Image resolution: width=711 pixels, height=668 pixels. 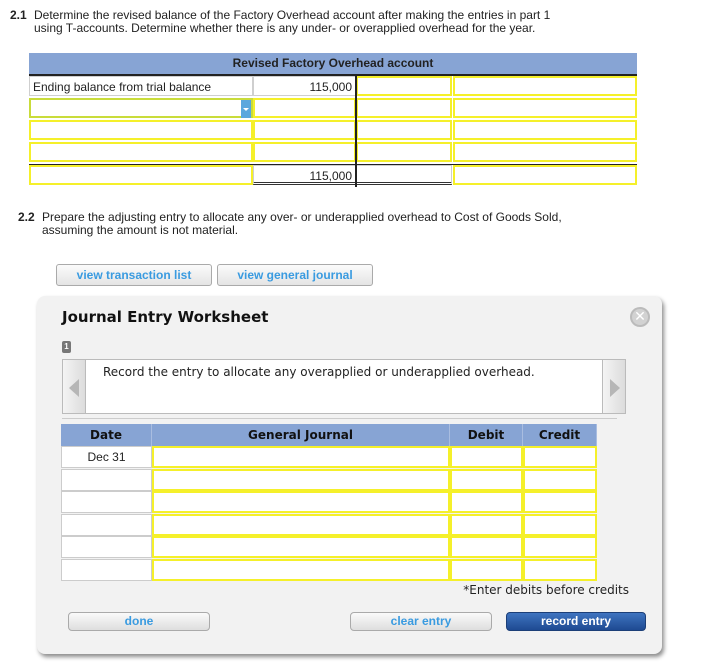 I want to click on account-select, so click(x=141, y=108).